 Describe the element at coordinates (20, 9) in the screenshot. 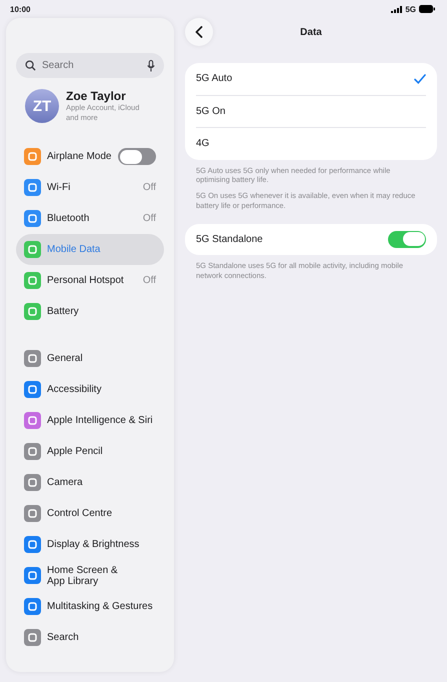

I see `status-time: 10:00` at that location.